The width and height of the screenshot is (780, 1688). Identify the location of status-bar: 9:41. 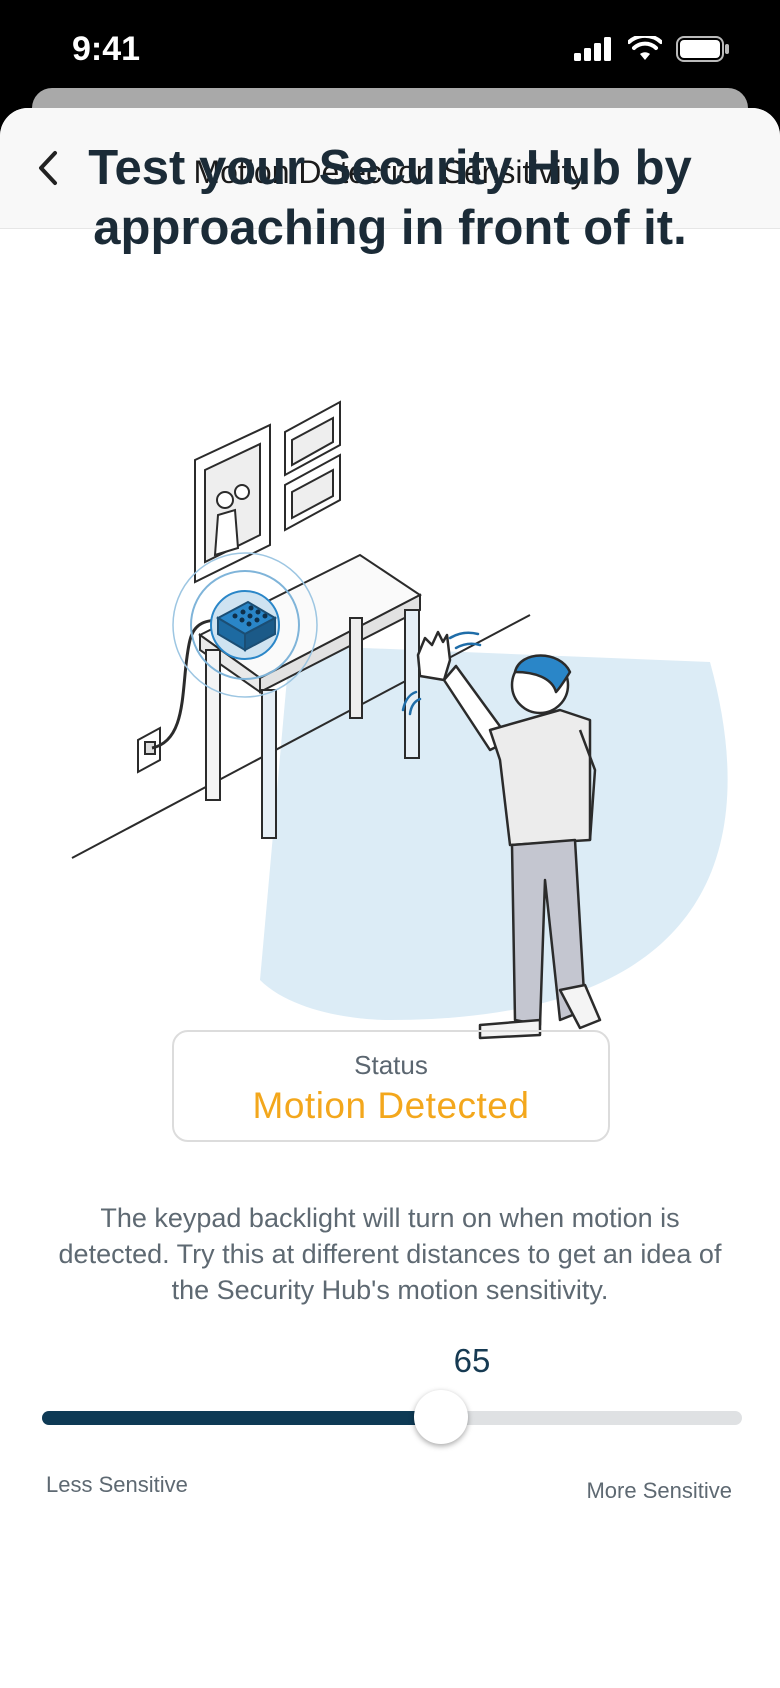
(390, 50).